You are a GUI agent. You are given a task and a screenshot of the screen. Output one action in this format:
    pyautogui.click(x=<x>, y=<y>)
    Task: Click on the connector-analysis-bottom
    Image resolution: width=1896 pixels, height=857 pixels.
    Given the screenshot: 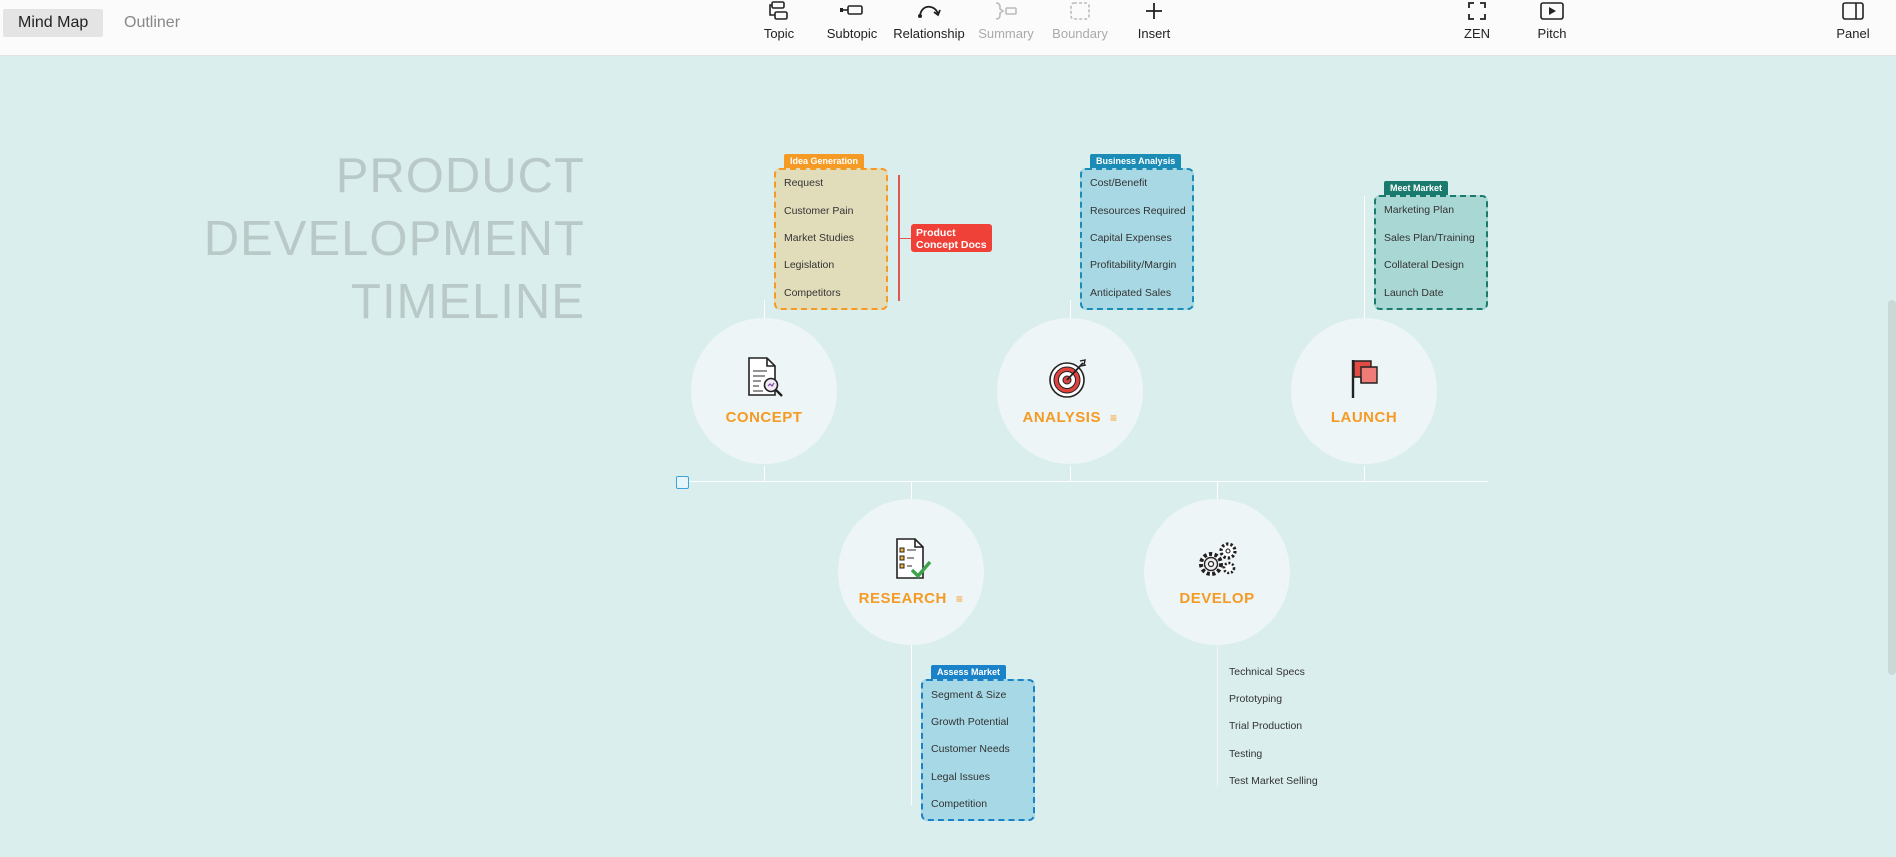 What is the action you would take?
    pyautogui.click(x=1070, y=473)
    